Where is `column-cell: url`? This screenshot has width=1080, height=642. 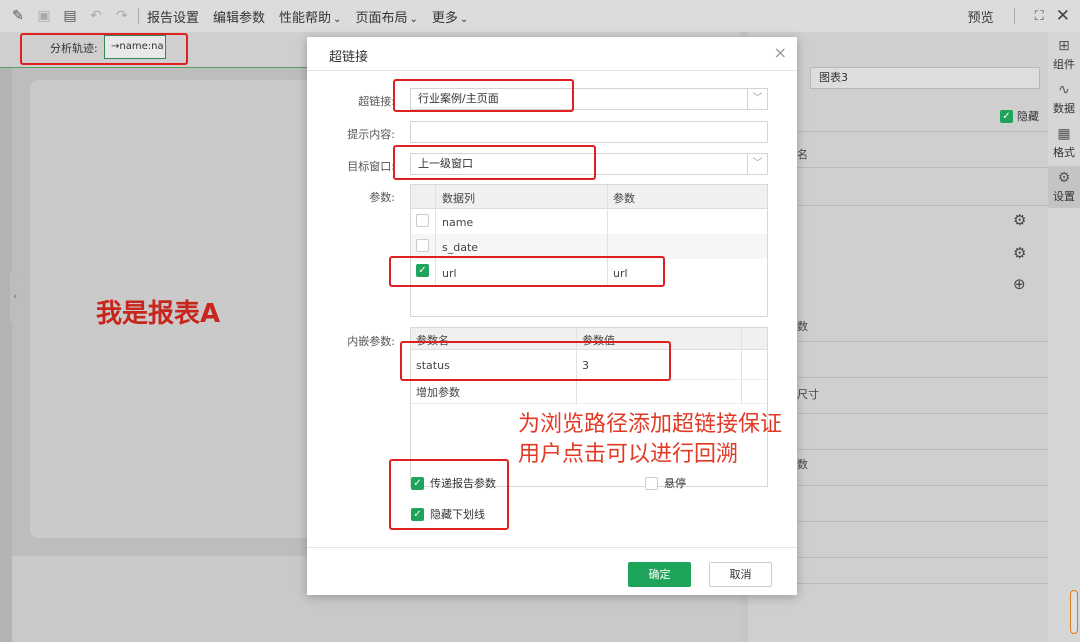 column-cell: url is located at coordinates (449, 273).